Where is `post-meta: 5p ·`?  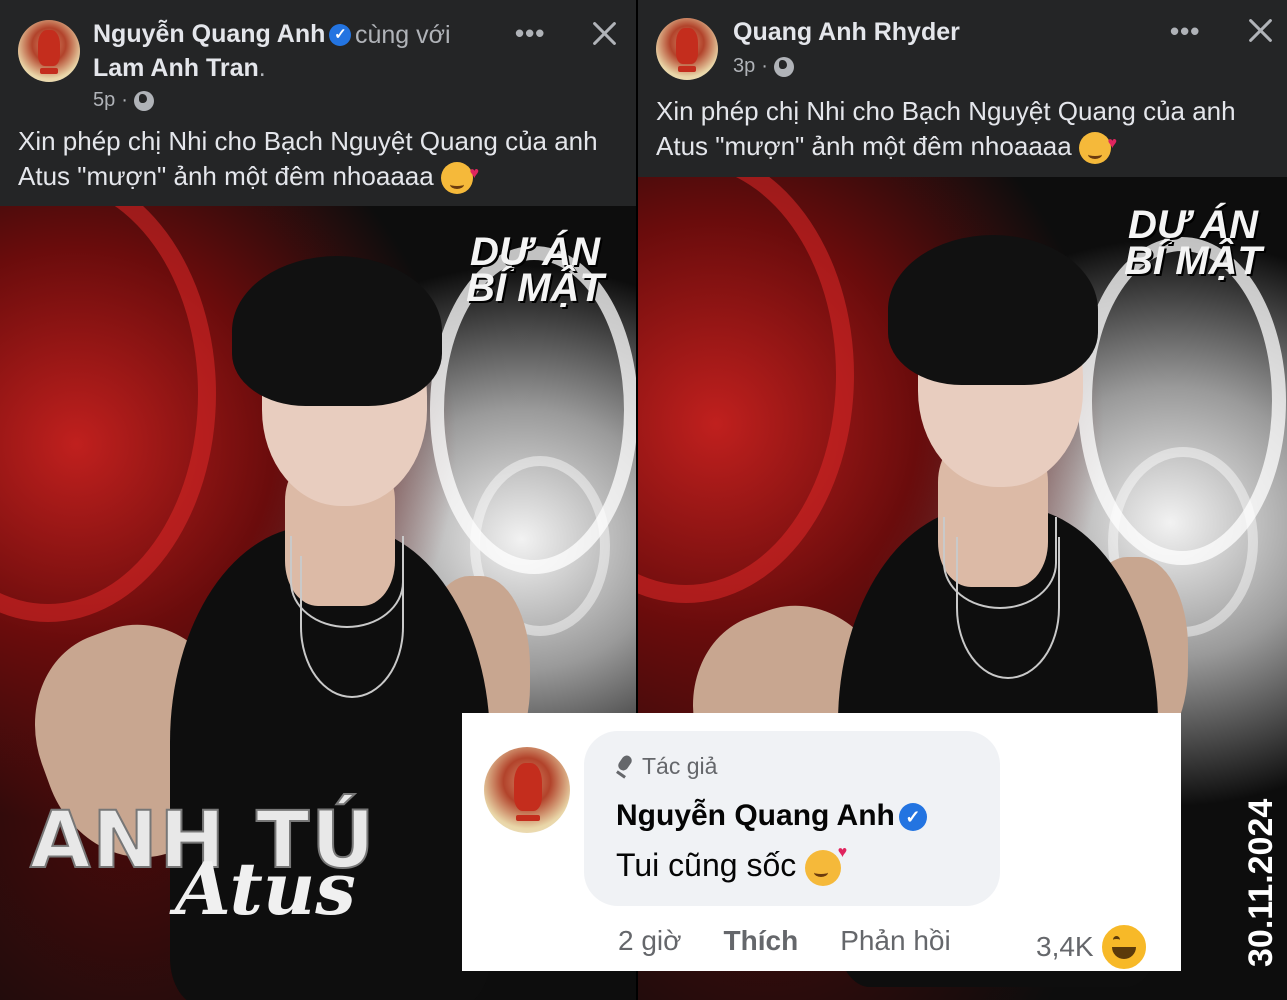 post-meta: 5p · is located at coordinates (123, 100).